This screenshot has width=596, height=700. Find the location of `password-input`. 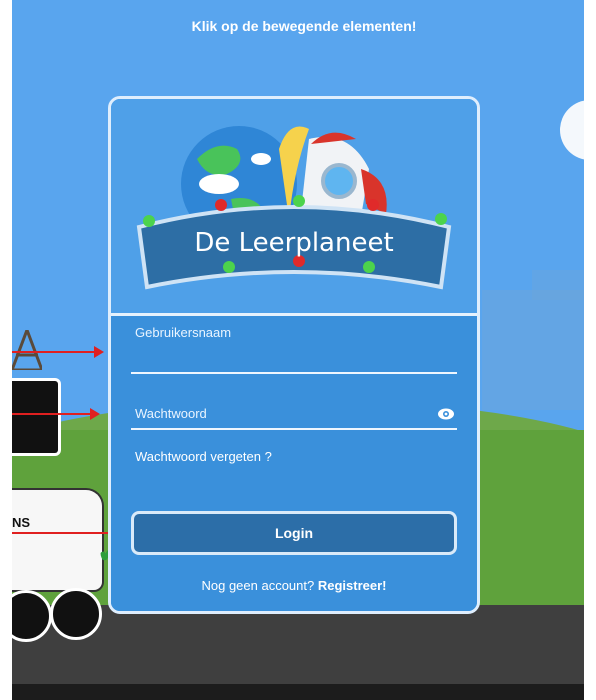

password-input is located at coordinates (281, 412).